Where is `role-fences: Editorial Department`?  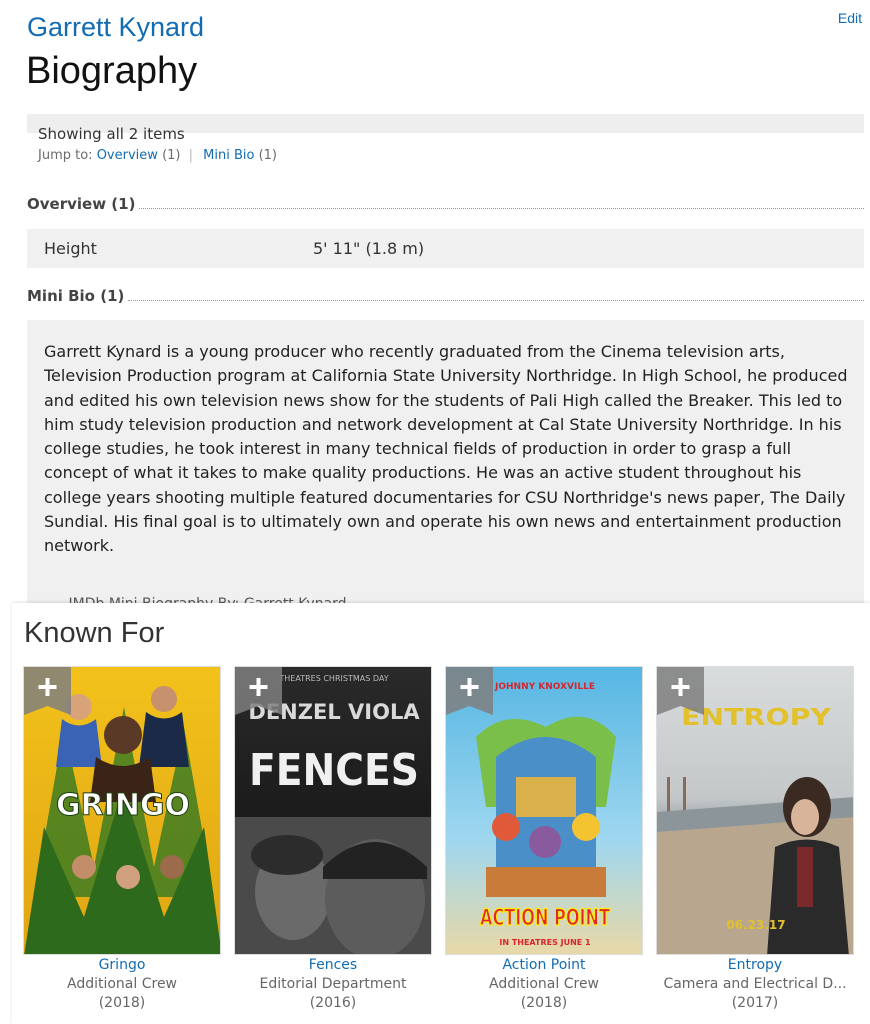 role-fences: Editorial Department is located at coordinates (333, 984).